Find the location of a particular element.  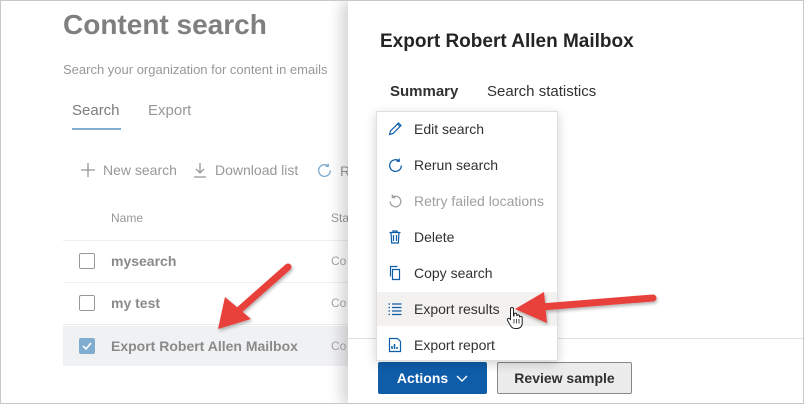

tab-search-statistics: Search statistics is located at coordinates (541, 91).